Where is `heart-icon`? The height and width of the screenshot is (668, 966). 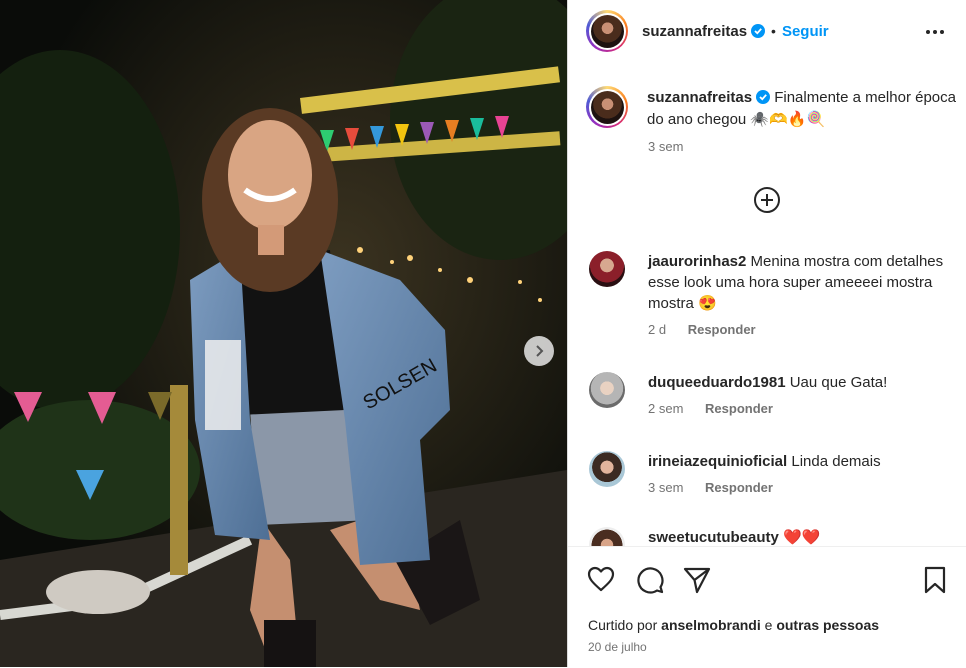
heart-icon is located at coordinates (601, 579).